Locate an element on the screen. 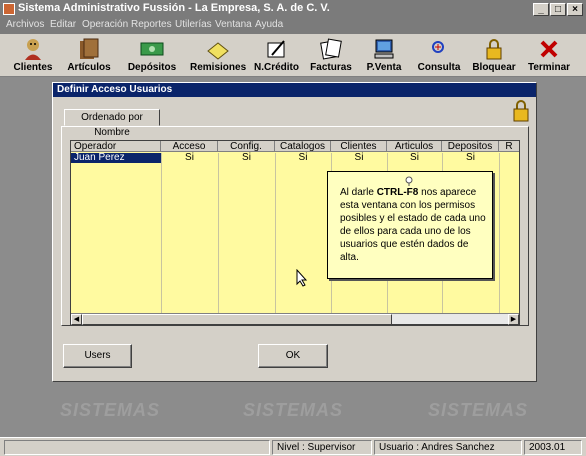 The image size is (586, 456). toolbar-terminar-button: Terminar is located at coordinates (549, 56).